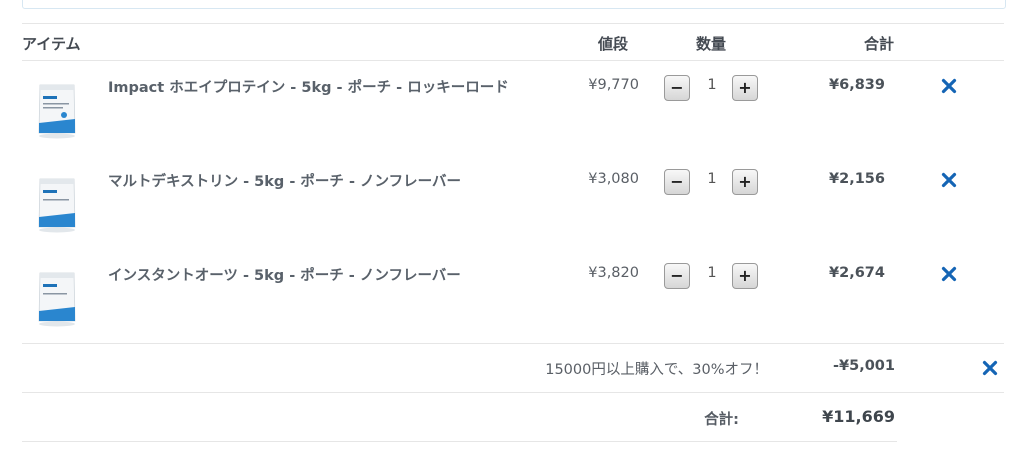  I want to click on header-top-divider, so click(513, 23).